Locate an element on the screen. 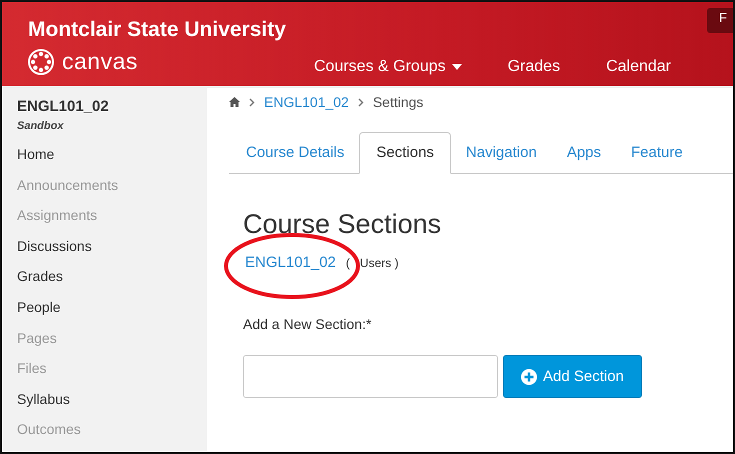  nav-link: Grades is located at coordinates (534, 67).